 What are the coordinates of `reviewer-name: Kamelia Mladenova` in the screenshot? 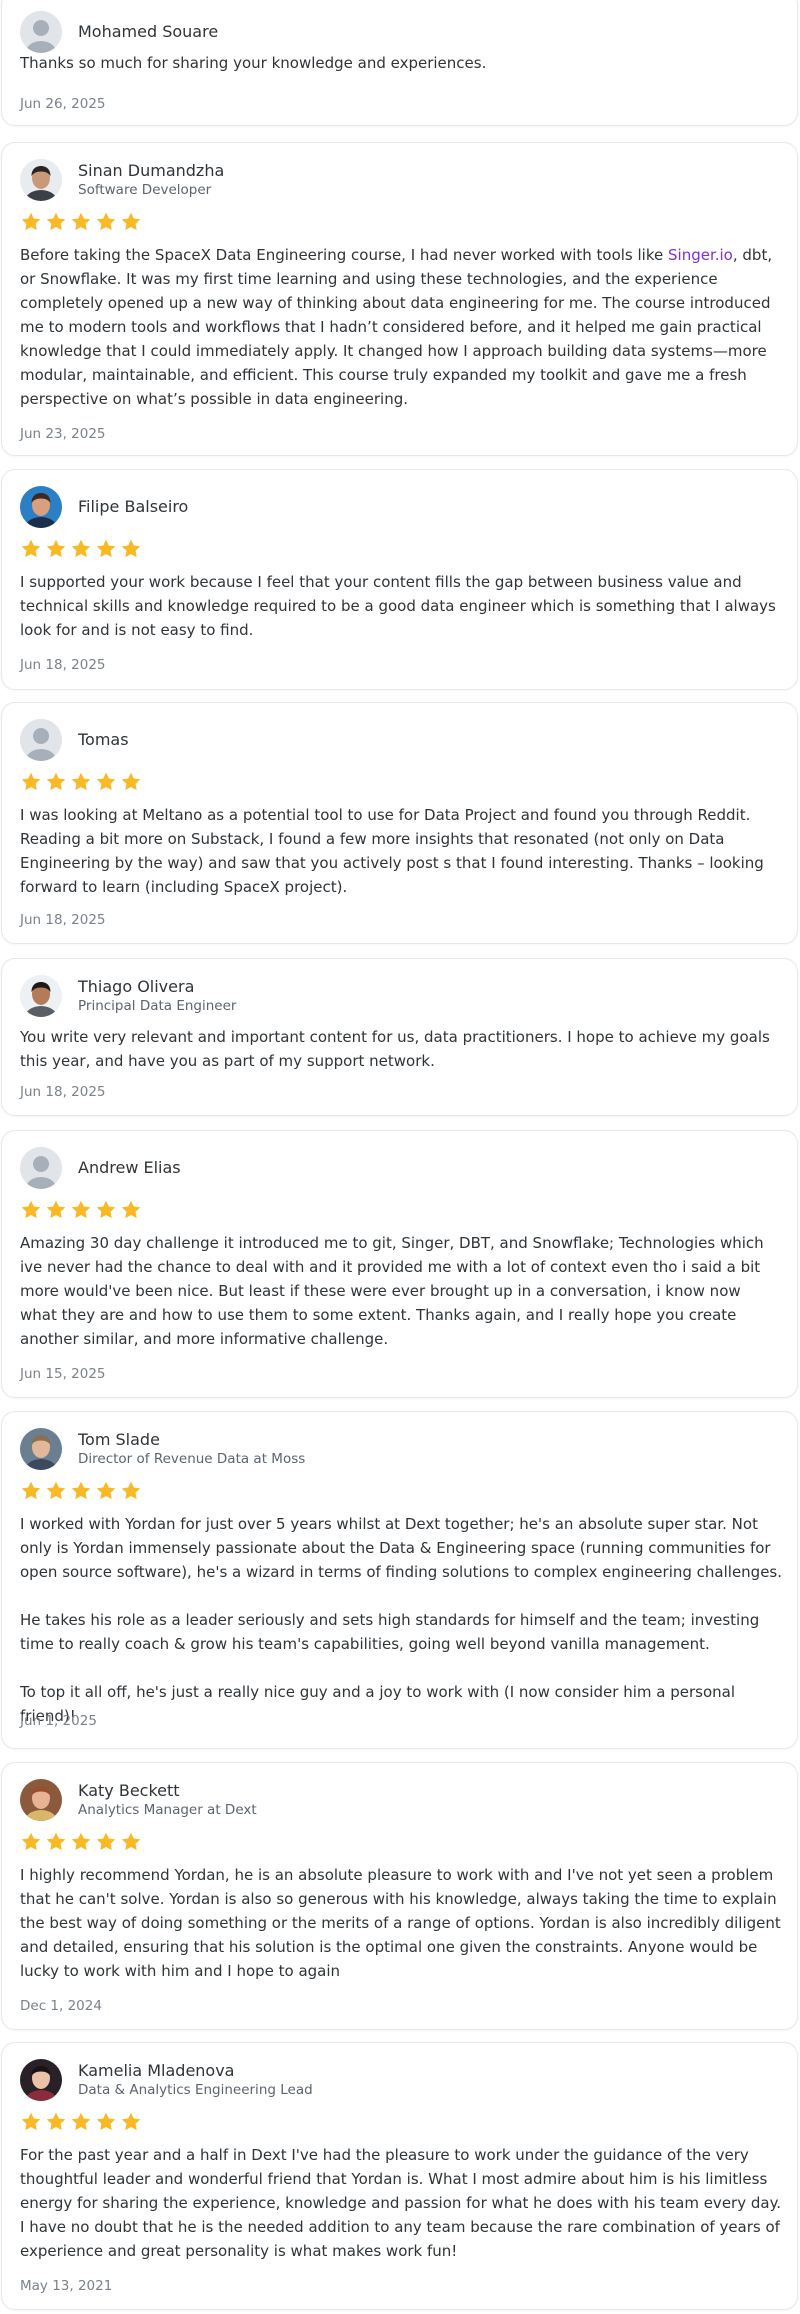 It's located at (156, 2070).